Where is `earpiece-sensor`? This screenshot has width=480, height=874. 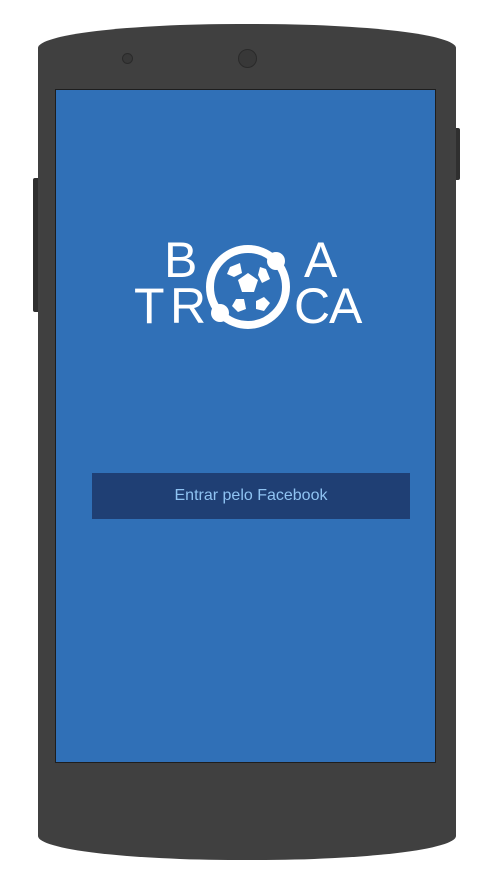 earpiece-sensor is located at coordinates (127, 58).